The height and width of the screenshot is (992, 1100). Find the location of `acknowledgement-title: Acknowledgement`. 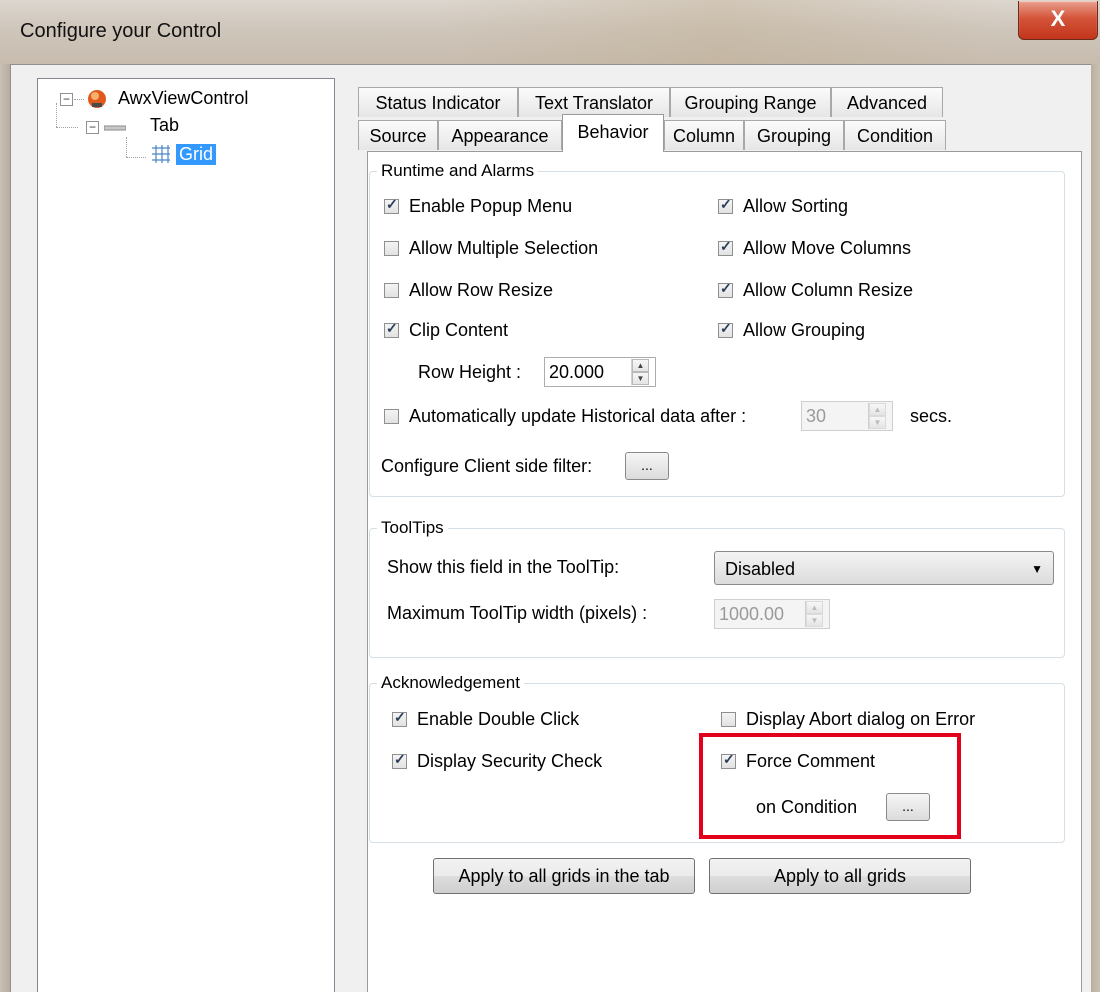

acknowledgement-title: Acknowledgement is located at coordinates (450, 683).